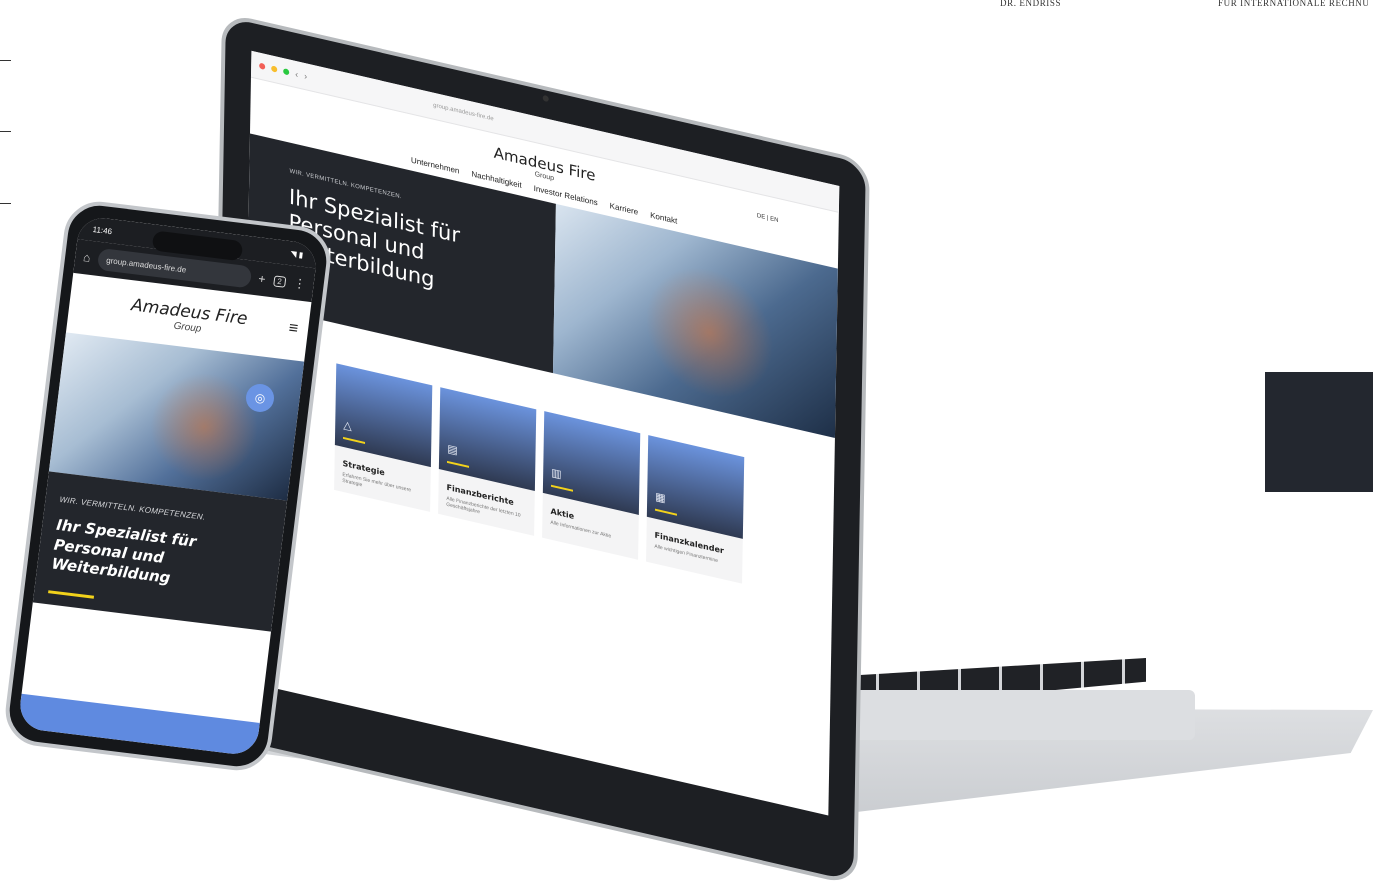 The width and height of the screenshot is (1373, 886). Describe the element at coordinates (347, 425) in the screenshot. I see `strategy-icon: △` at that location.